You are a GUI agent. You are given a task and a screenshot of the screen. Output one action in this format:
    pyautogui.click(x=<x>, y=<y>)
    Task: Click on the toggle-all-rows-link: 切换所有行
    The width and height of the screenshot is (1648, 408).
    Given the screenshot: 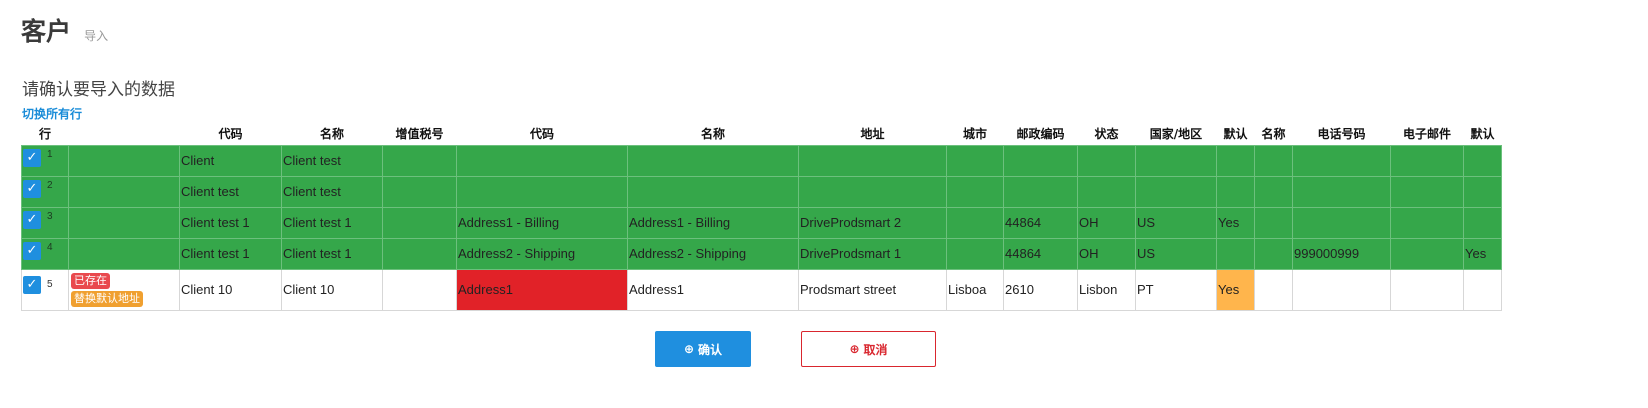 What is the action you would take?
    pyautogui.click(x=52, y=113)
    